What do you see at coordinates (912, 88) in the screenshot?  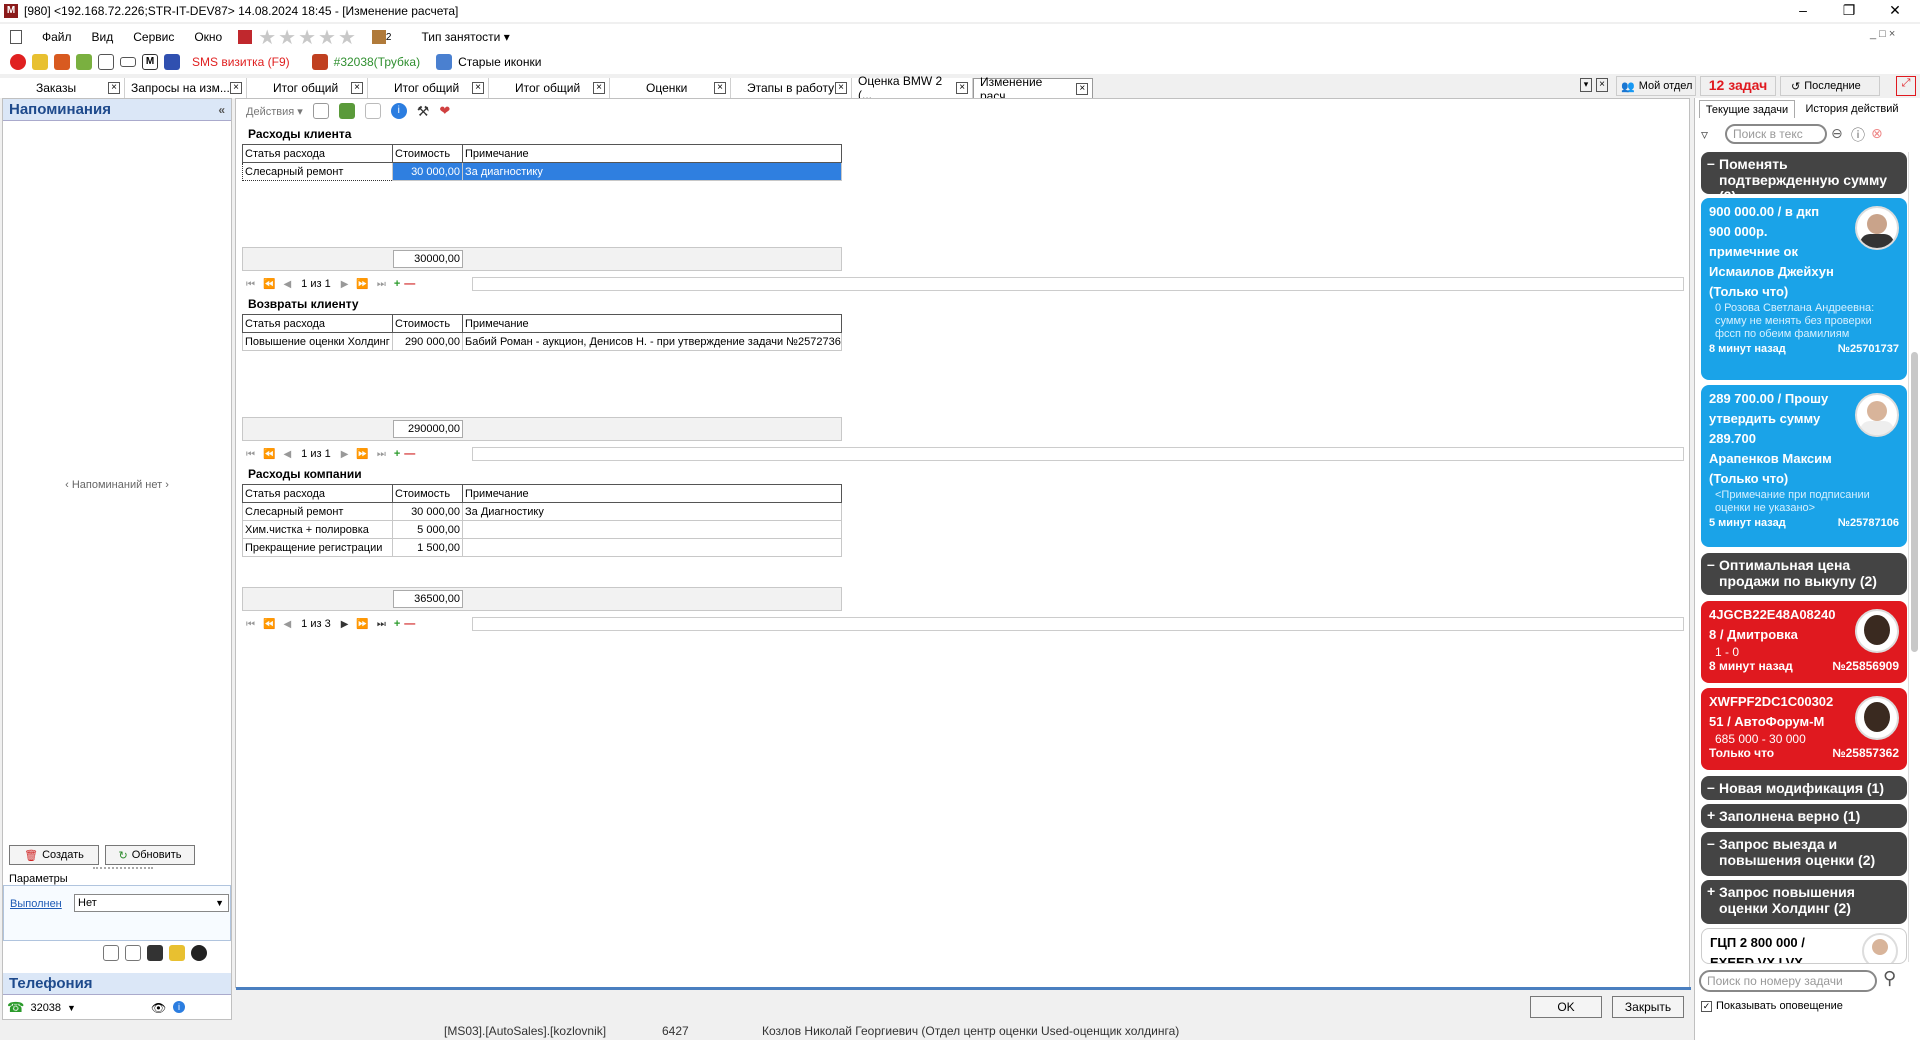 I see `tab-bmw-appraisal: Оценка BMW 2 (... ×` at bounding box center [912, 88].